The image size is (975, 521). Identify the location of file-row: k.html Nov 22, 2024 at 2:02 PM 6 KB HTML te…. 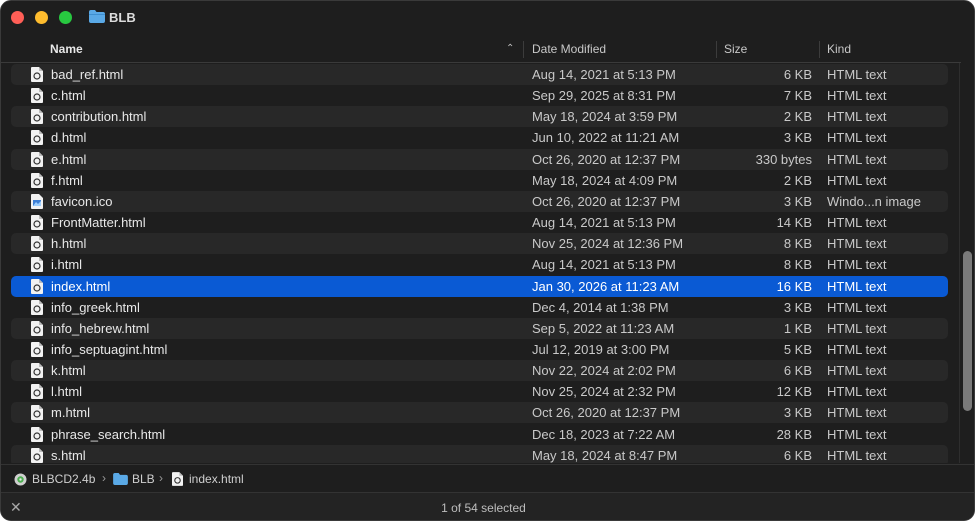
(479, 371).